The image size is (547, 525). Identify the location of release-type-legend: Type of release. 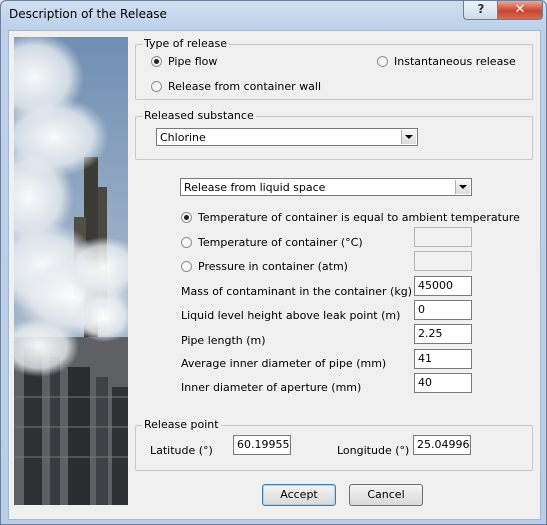
(185, 44).